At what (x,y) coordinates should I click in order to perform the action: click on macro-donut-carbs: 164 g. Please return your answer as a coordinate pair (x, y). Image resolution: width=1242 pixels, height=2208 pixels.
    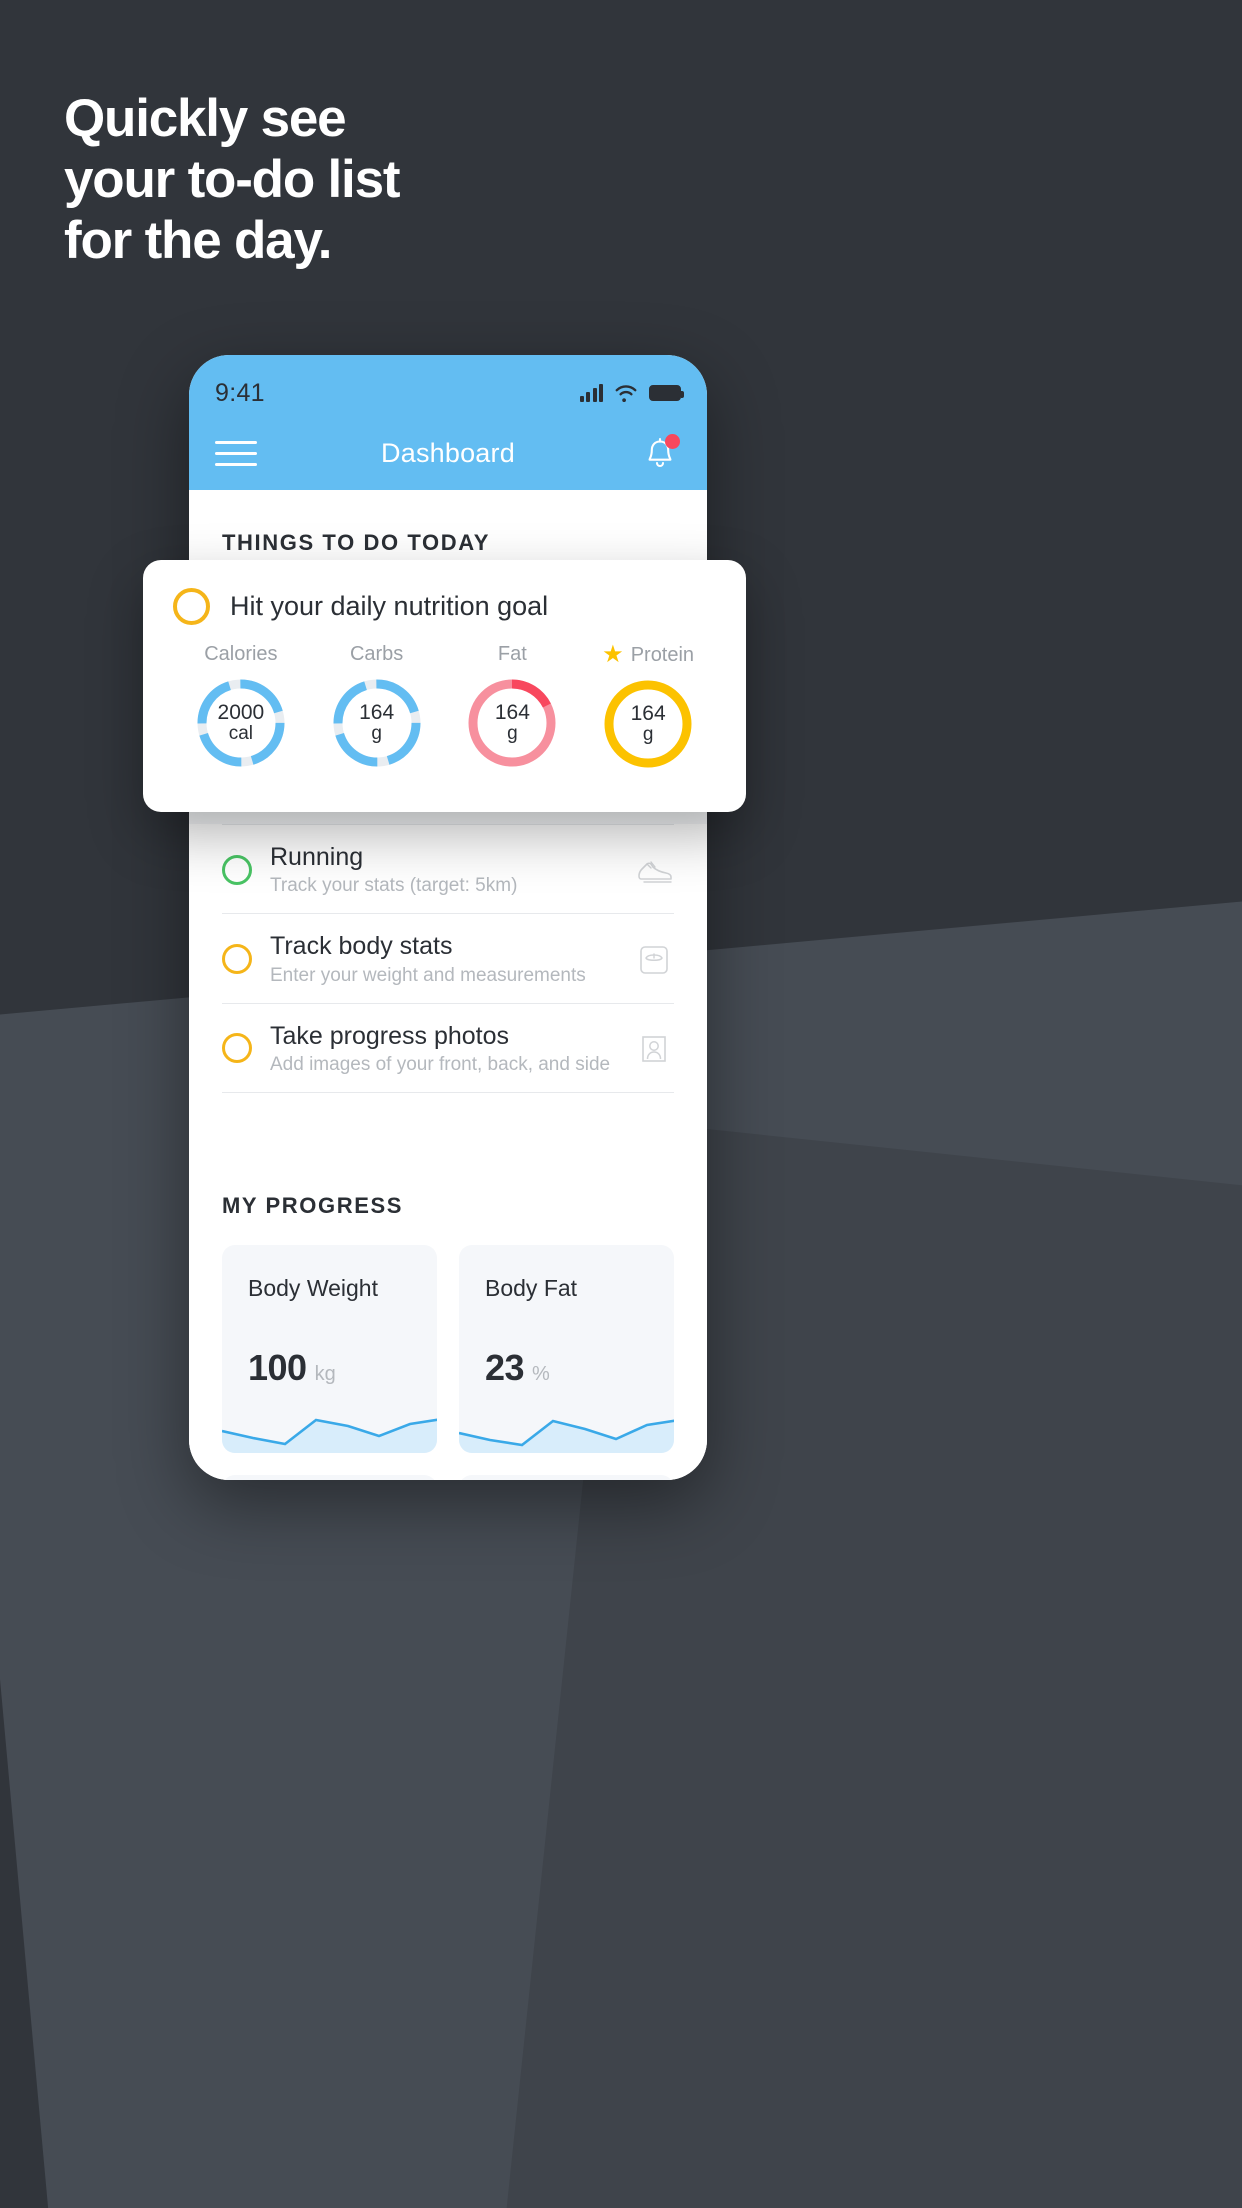
    Looking at the image, I should click on (377, 723).